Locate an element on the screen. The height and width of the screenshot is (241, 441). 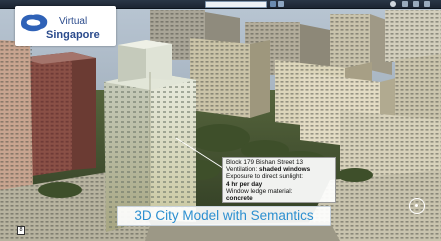
singapore-map-logo is located at coordinates (34, 23).